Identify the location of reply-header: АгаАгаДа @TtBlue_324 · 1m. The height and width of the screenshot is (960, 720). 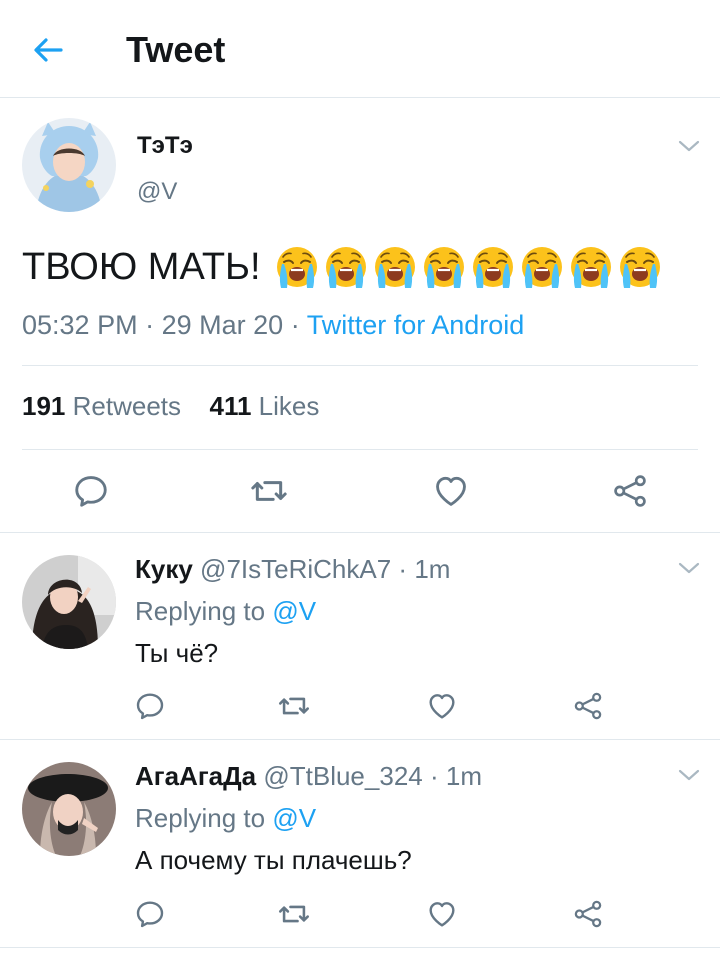
(308, 776).